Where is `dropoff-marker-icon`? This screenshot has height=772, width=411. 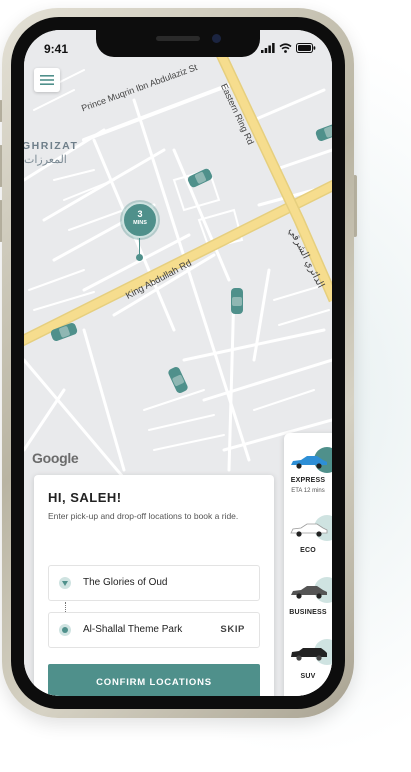
dropoff-marker-icon is located at coordinates (65, 630).